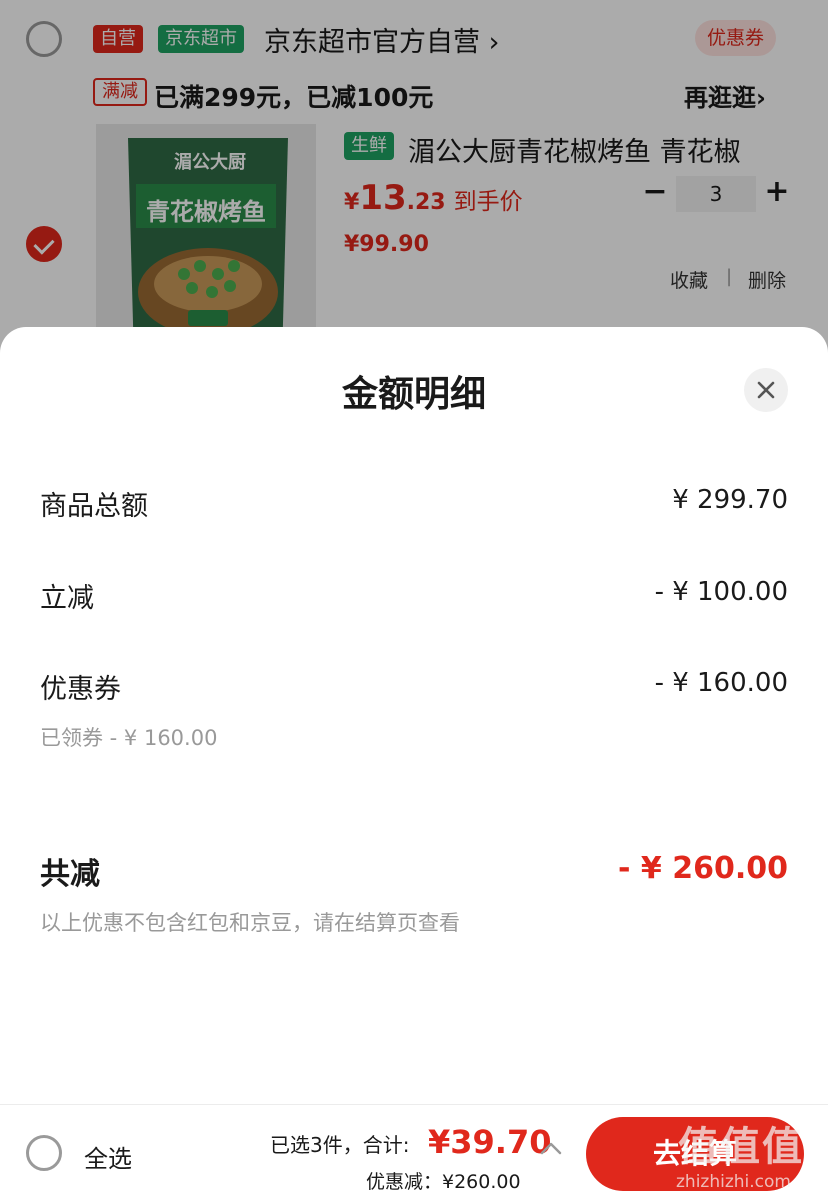 The height and width of the screenshot is (1199, 828). What do you see at coordinates (443, 1182) in the screenshot?
I see `discount-summary: 优惠减：¥260.00` at bounding box center [443, 1182].